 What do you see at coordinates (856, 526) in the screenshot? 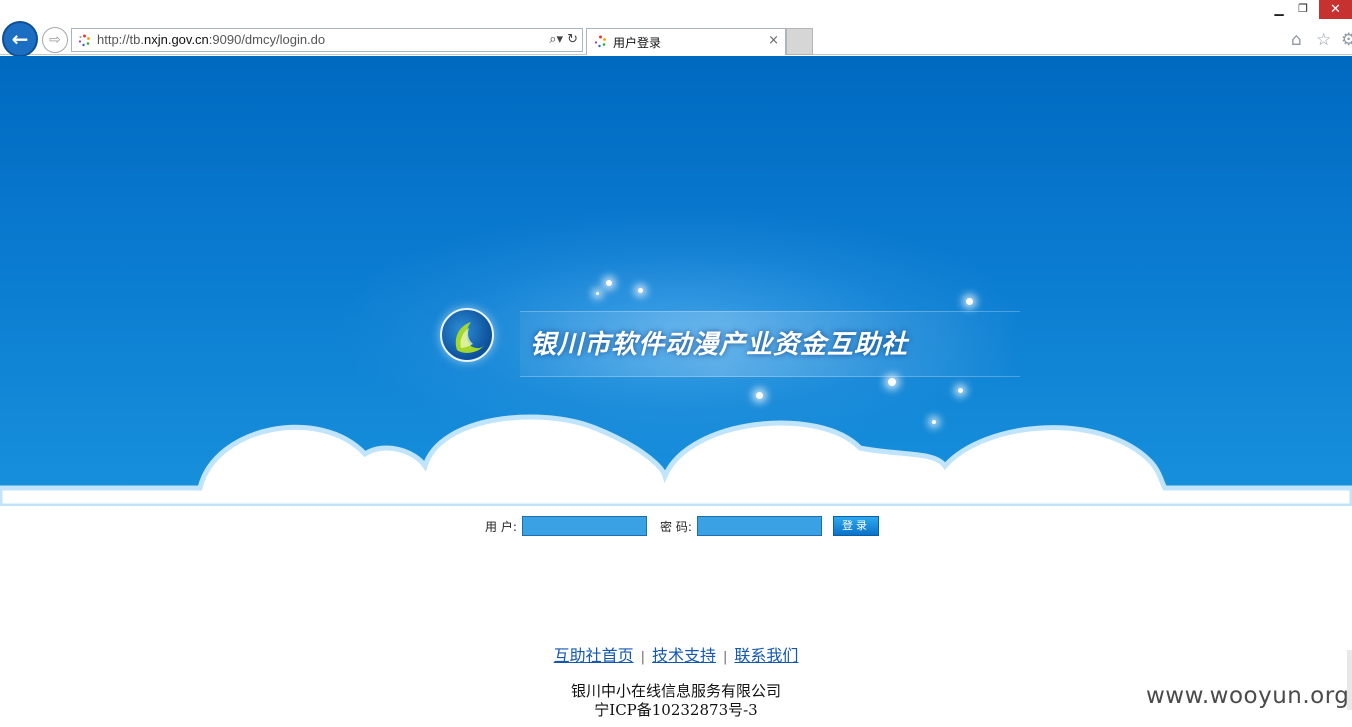
I see `login-button: 登录` at bounding box center [856, 526].